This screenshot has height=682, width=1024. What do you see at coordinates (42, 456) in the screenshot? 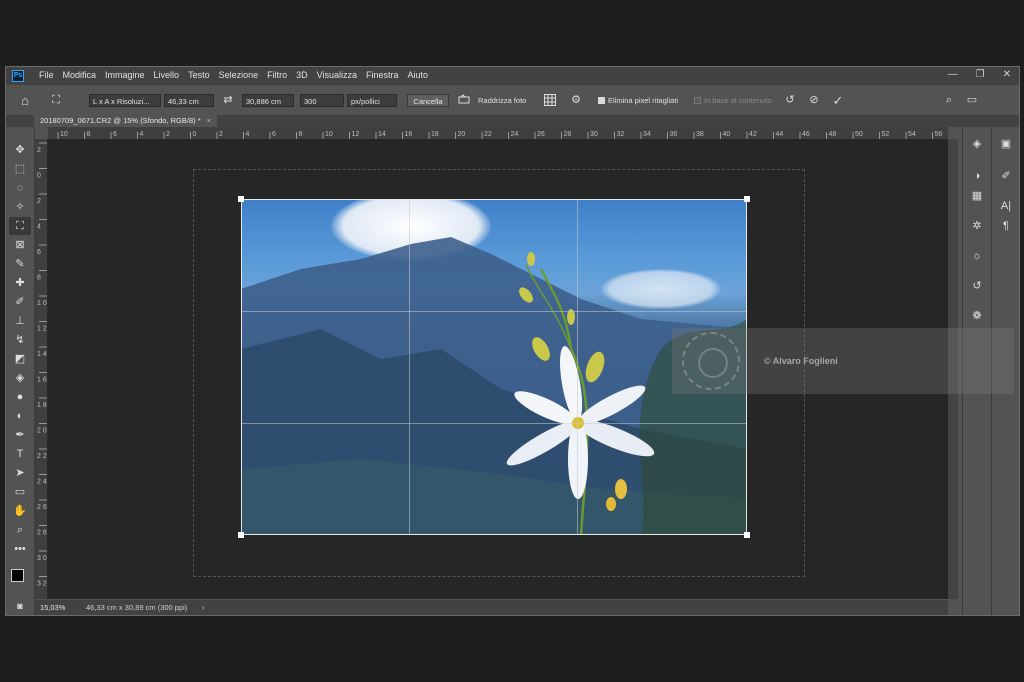
I see `ruler-tick-label: 2 2` at bounding box center [42, 456].